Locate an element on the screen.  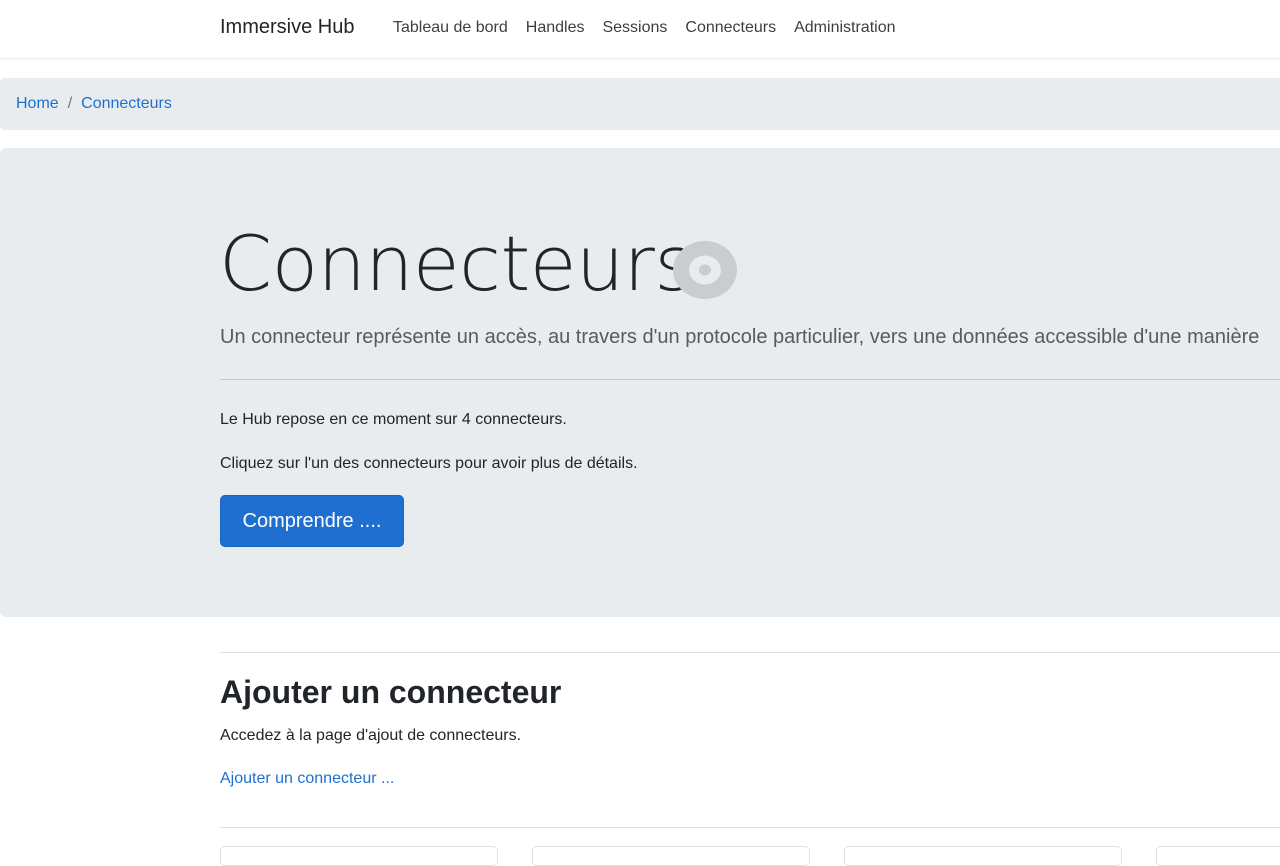
breadcrumb-home-link: Home is located at coordinates (37, 104).